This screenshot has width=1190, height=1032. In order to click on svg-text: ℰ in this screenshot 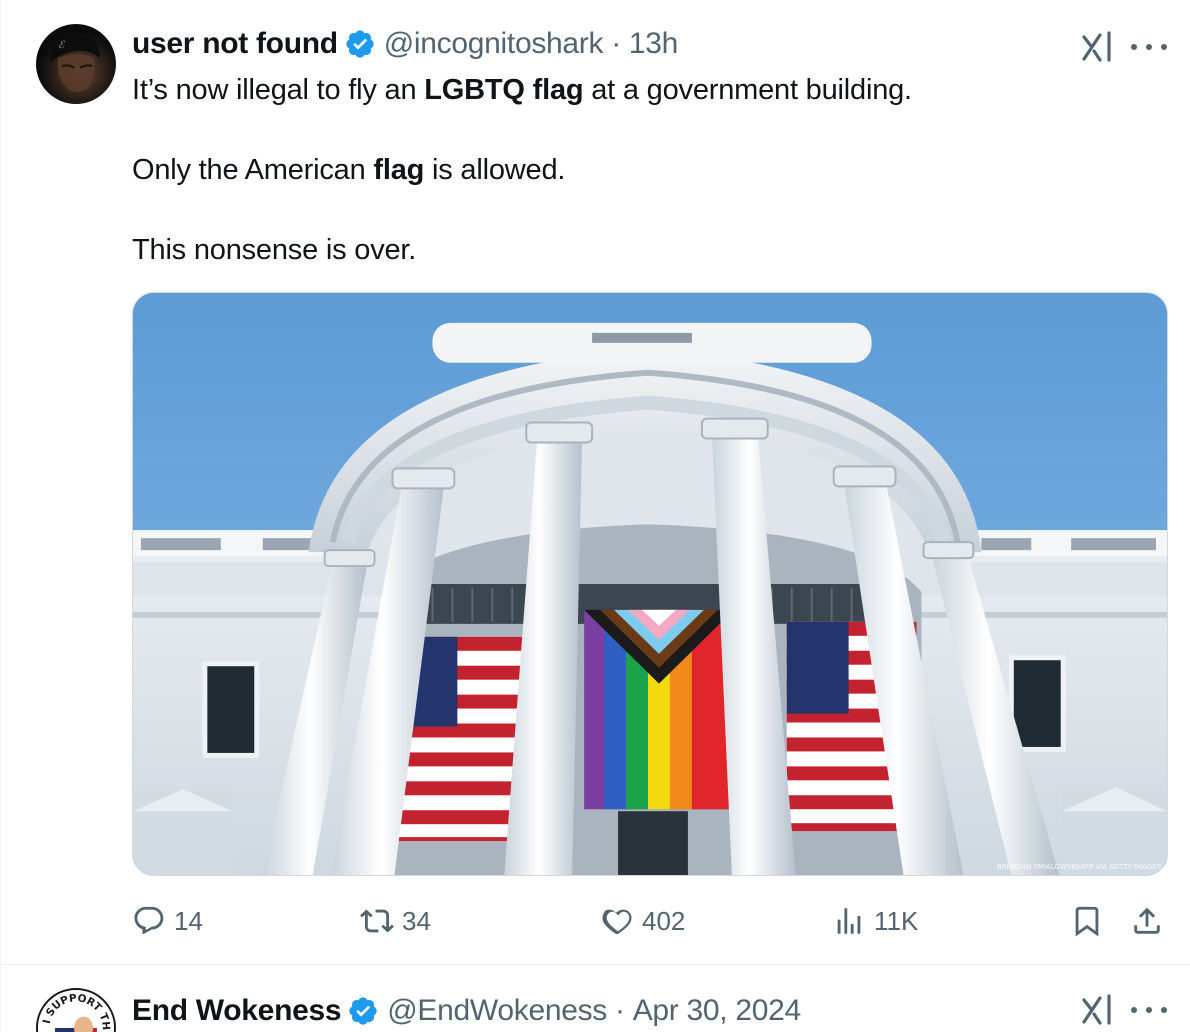, I will do `click(61, 45)`.